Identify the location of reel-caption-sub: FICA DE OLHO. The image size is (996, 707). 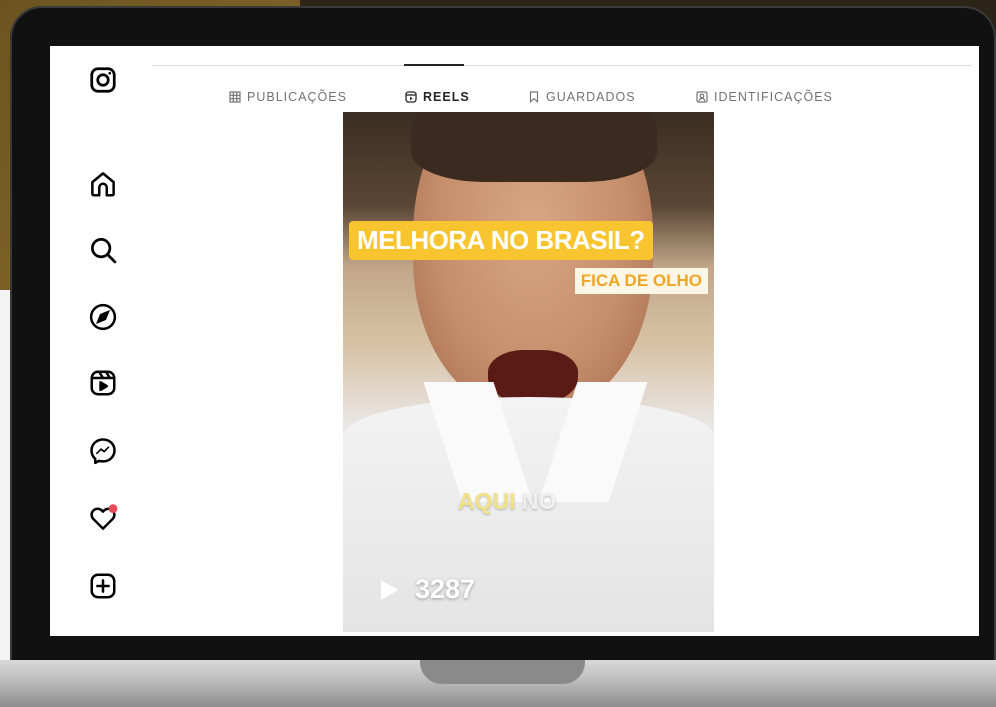
(641, 281).